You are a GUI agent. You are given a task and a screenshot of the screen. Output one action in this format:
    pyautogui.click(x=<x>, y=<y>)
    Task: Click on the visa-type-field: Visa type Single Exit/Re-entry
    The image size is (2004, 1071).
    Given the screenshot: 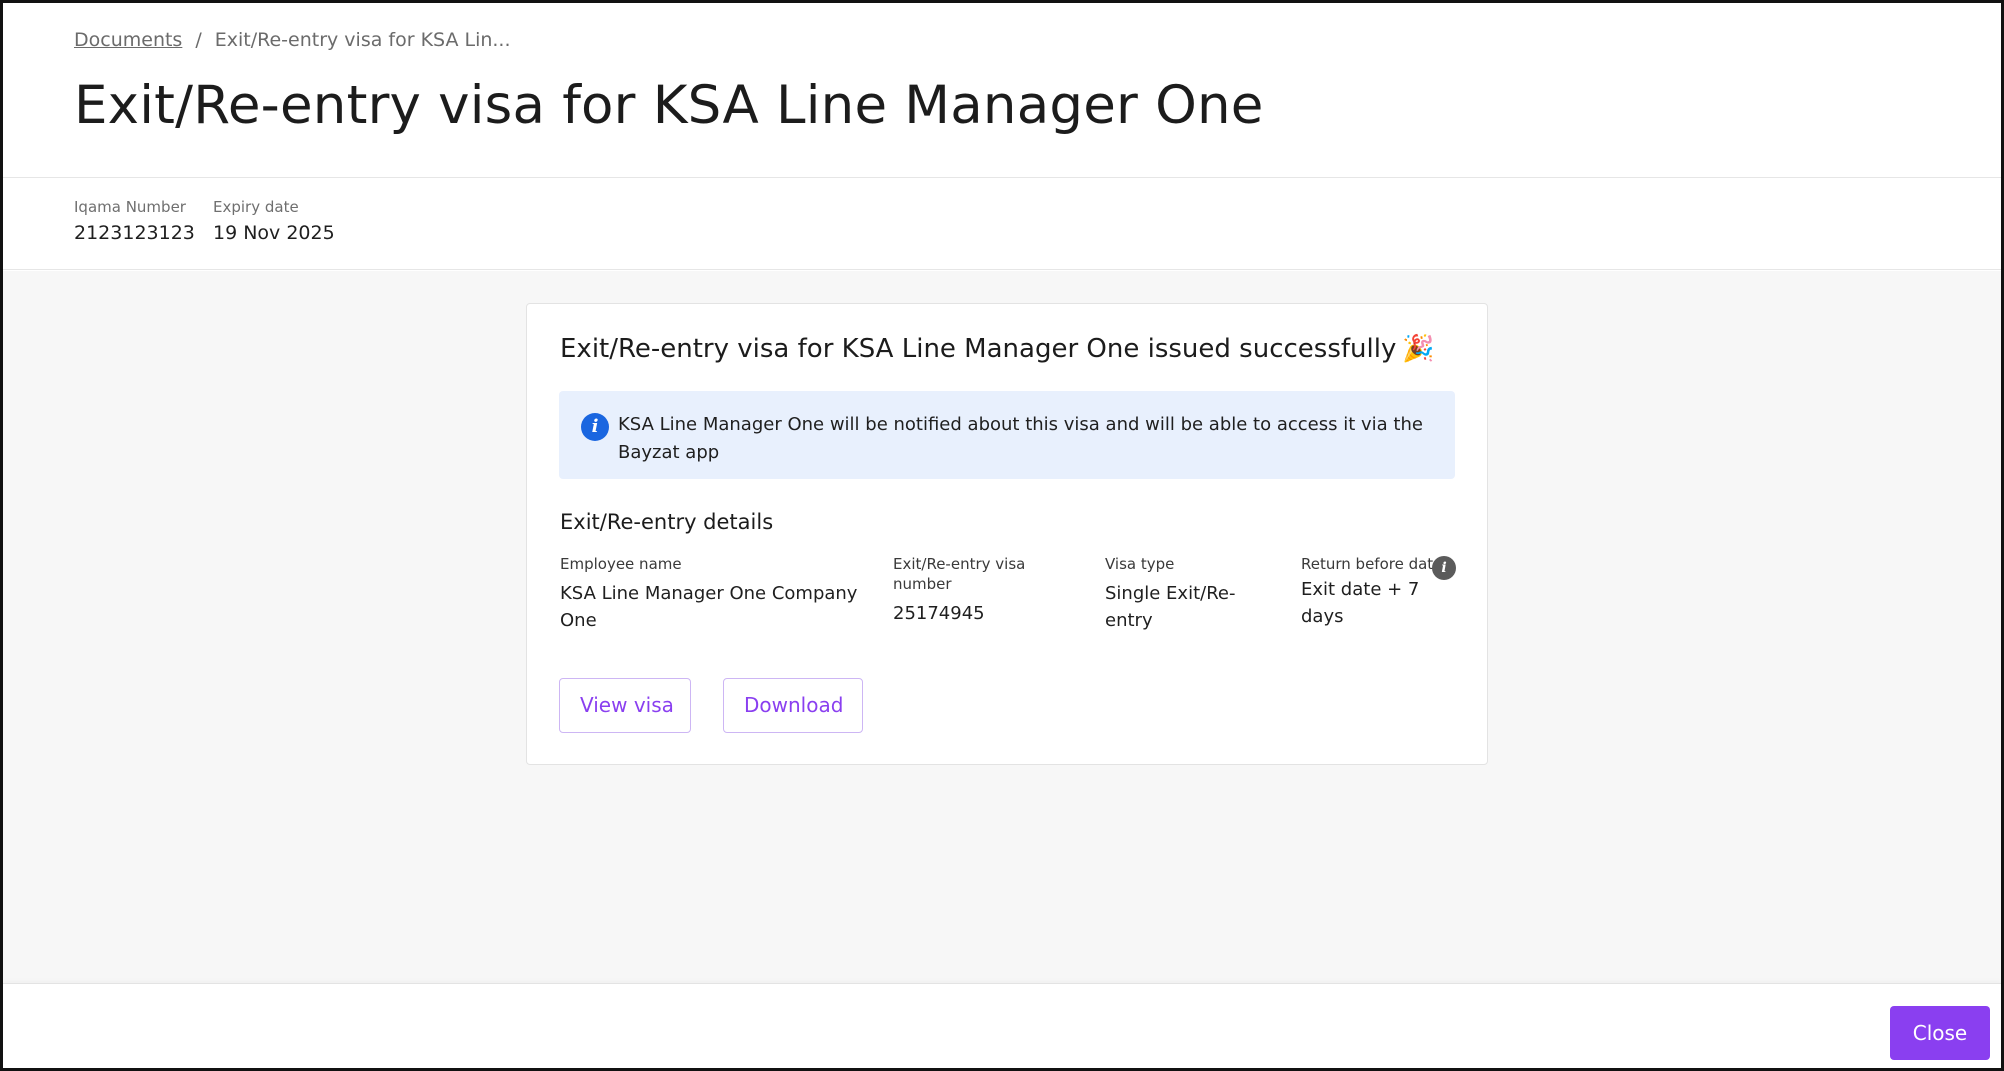 What is the action you would take?
    pyautogui.click(x=1190, y=594)
    